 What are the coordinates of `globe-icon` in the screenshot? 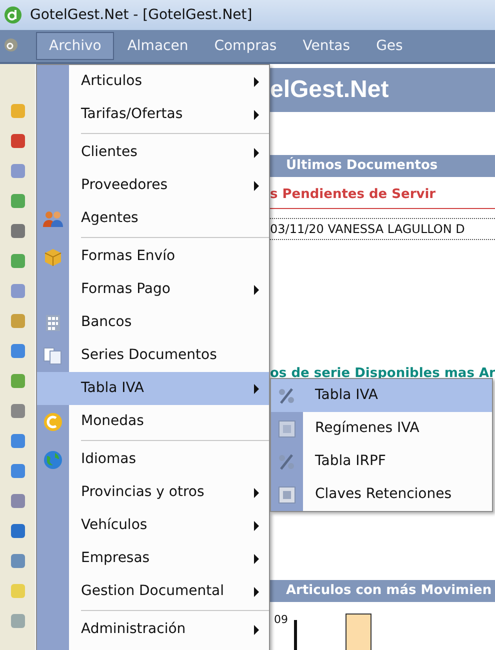 It's located at (53, 460).